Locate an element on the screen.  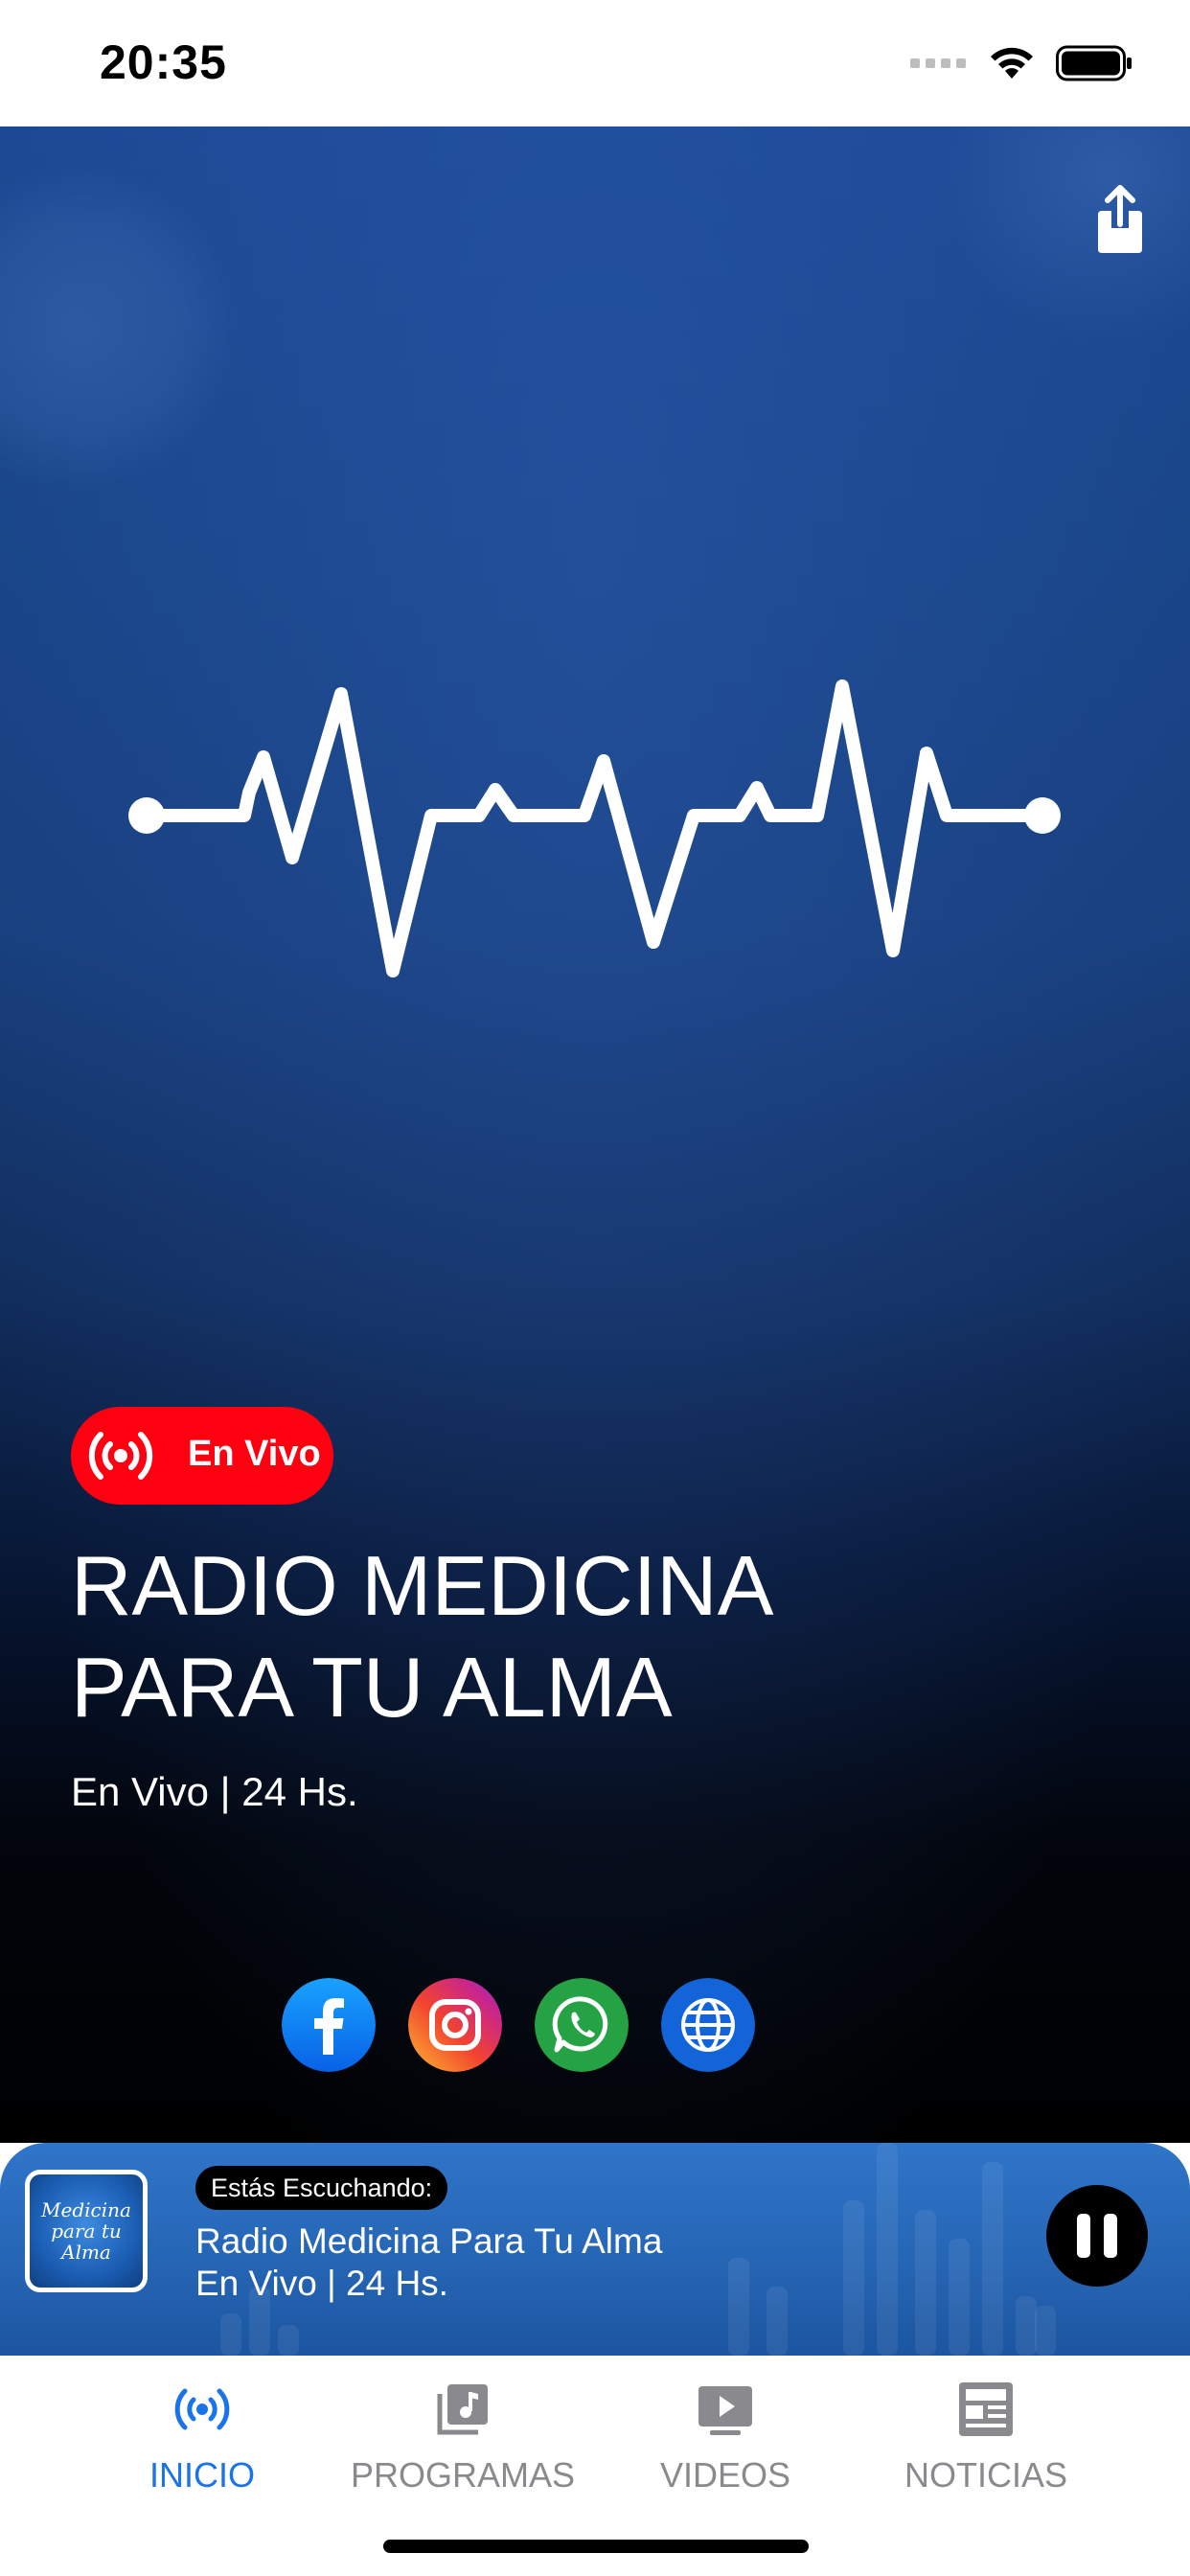
social-links is located at coordinates (518, 2025).